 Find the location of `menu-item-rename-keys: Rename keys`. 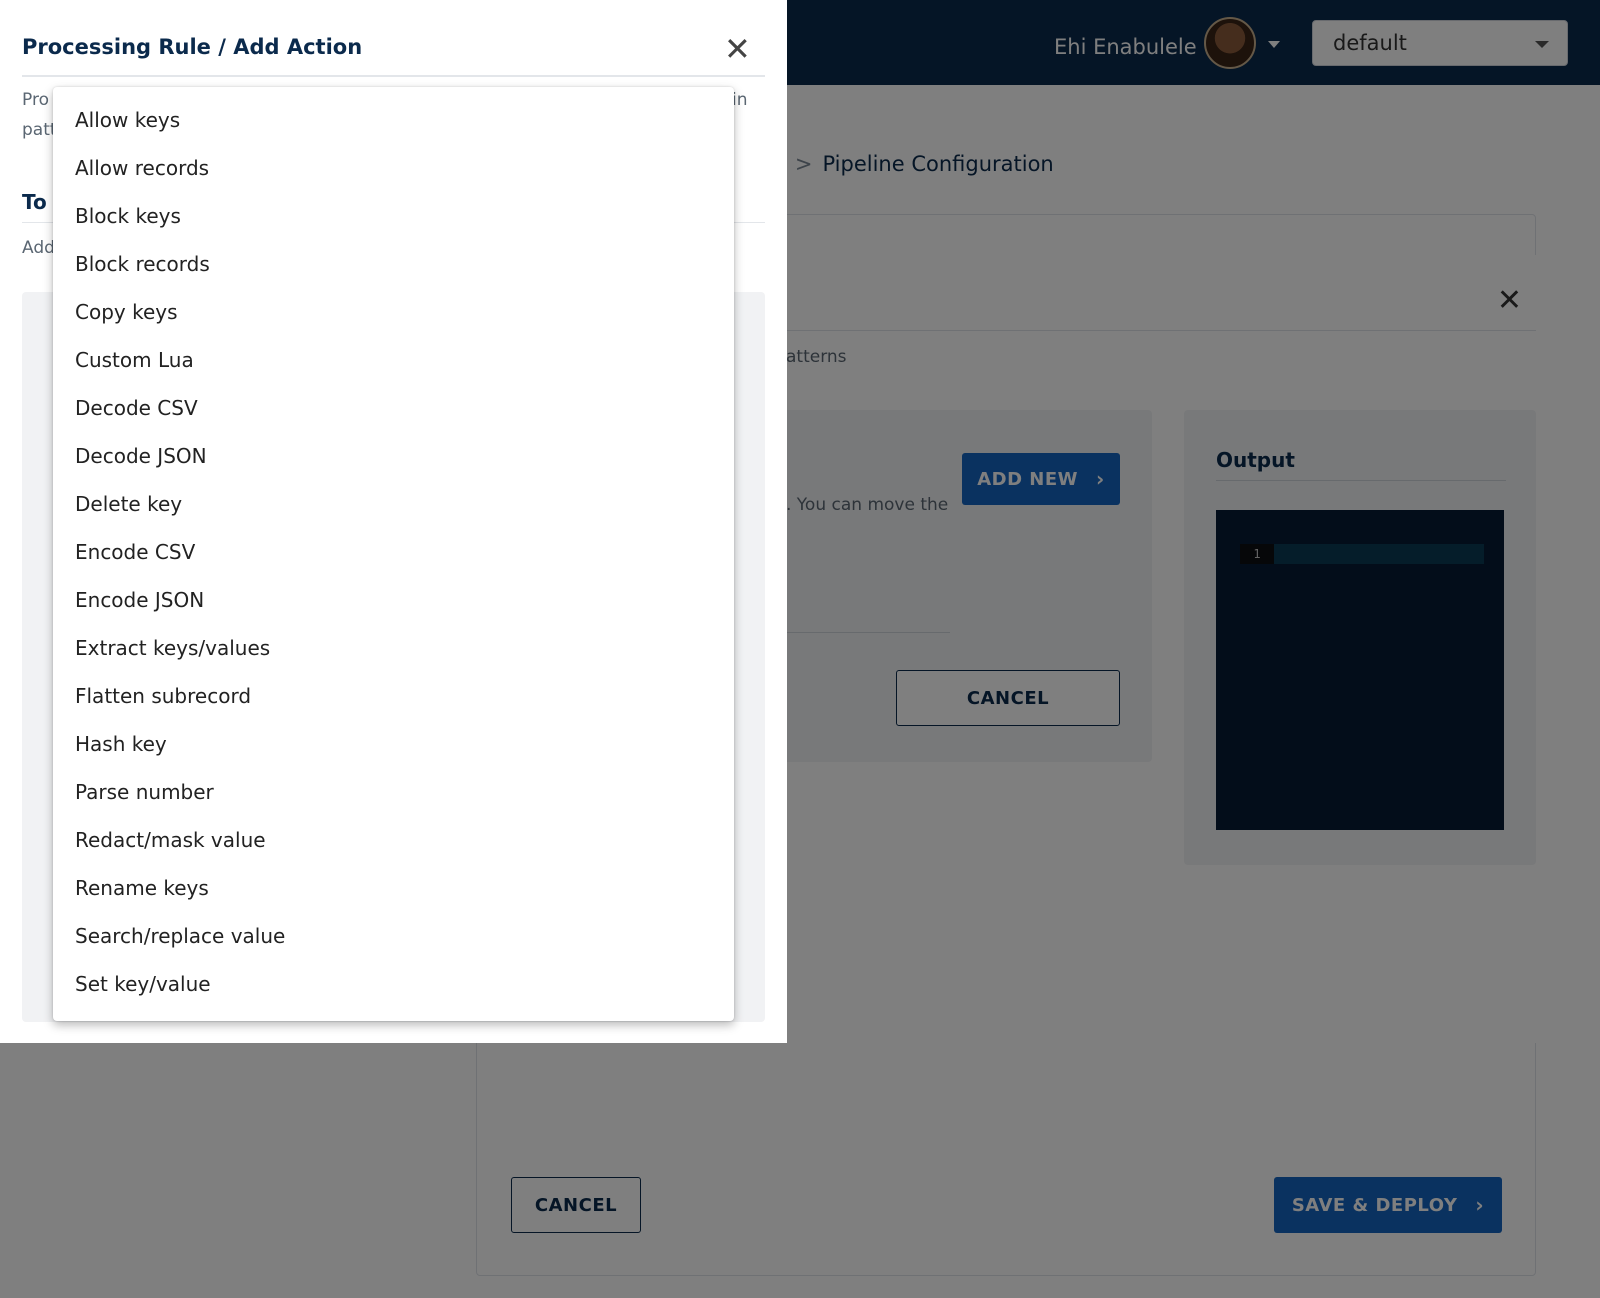

menu-item-rename-keys: Rename keys is located at coordinates (393, 888).